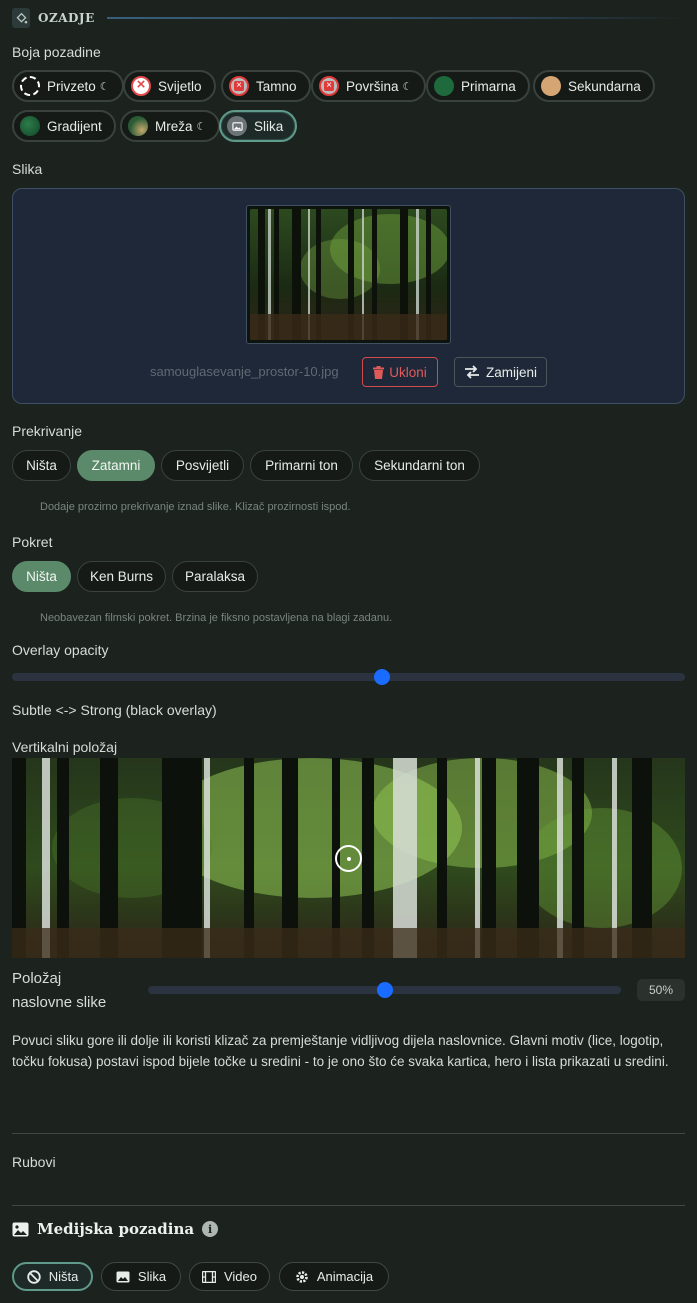 This screenshot has width=697, height=1303. I want to click on bg-option-povrsina: Površina ☾, so click(369, 86).